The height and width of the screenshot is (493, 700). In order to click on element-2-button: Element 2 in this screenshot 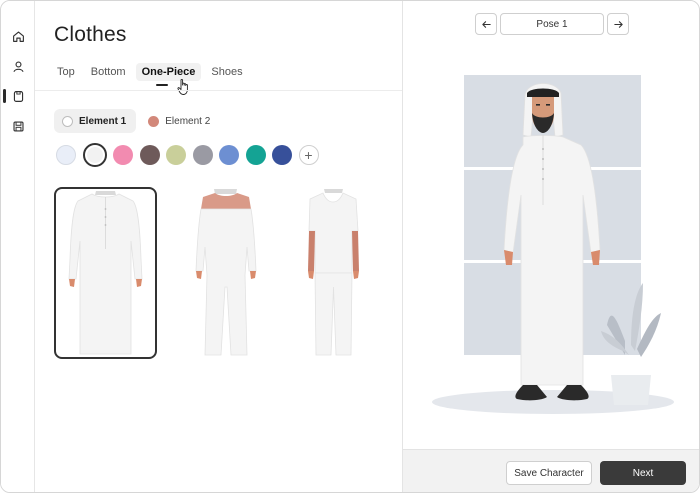, I will do `click(180, 121)`.